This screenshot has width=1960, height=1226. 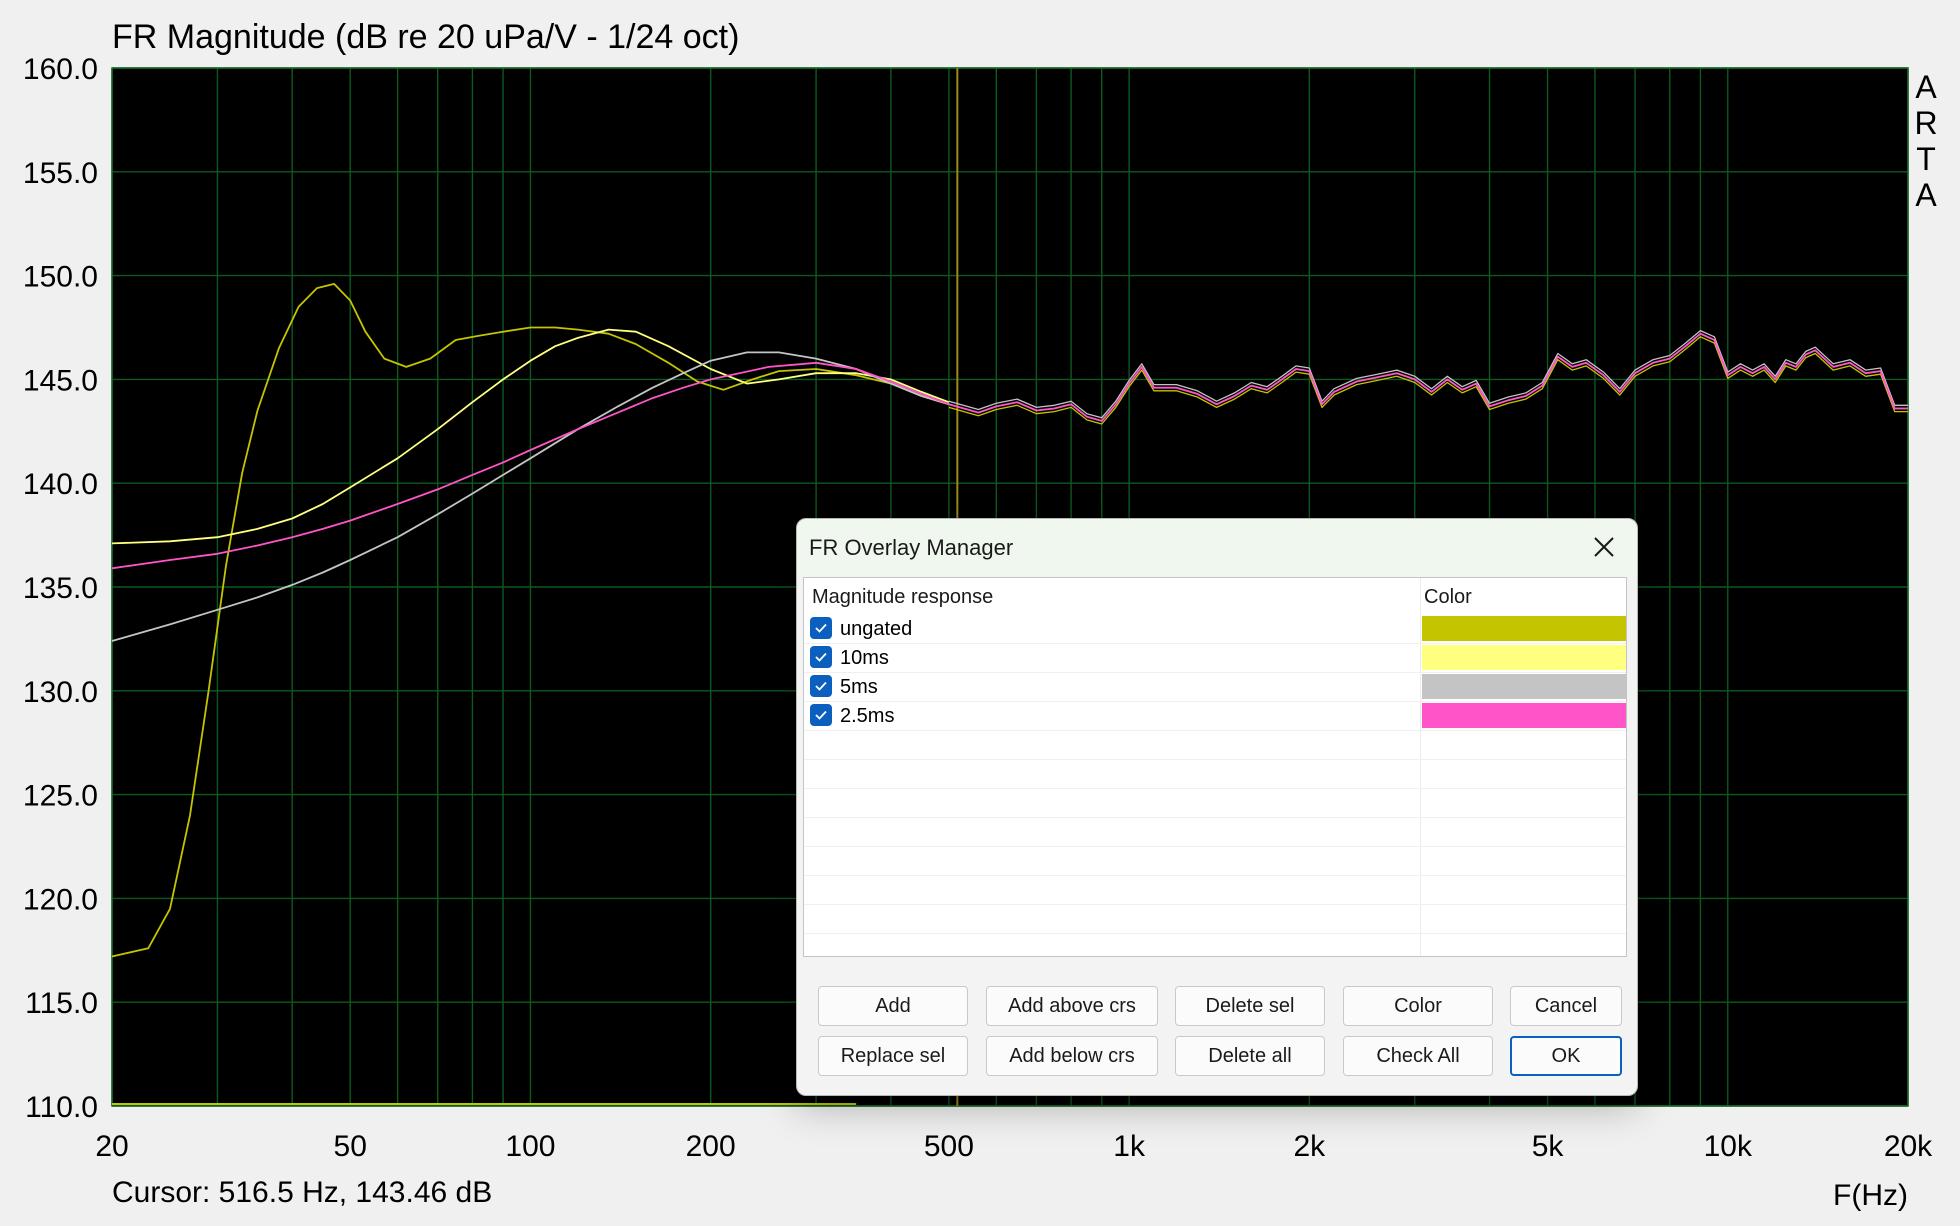 I want to click on arta-letter: R, so click(x=1925, y=123).